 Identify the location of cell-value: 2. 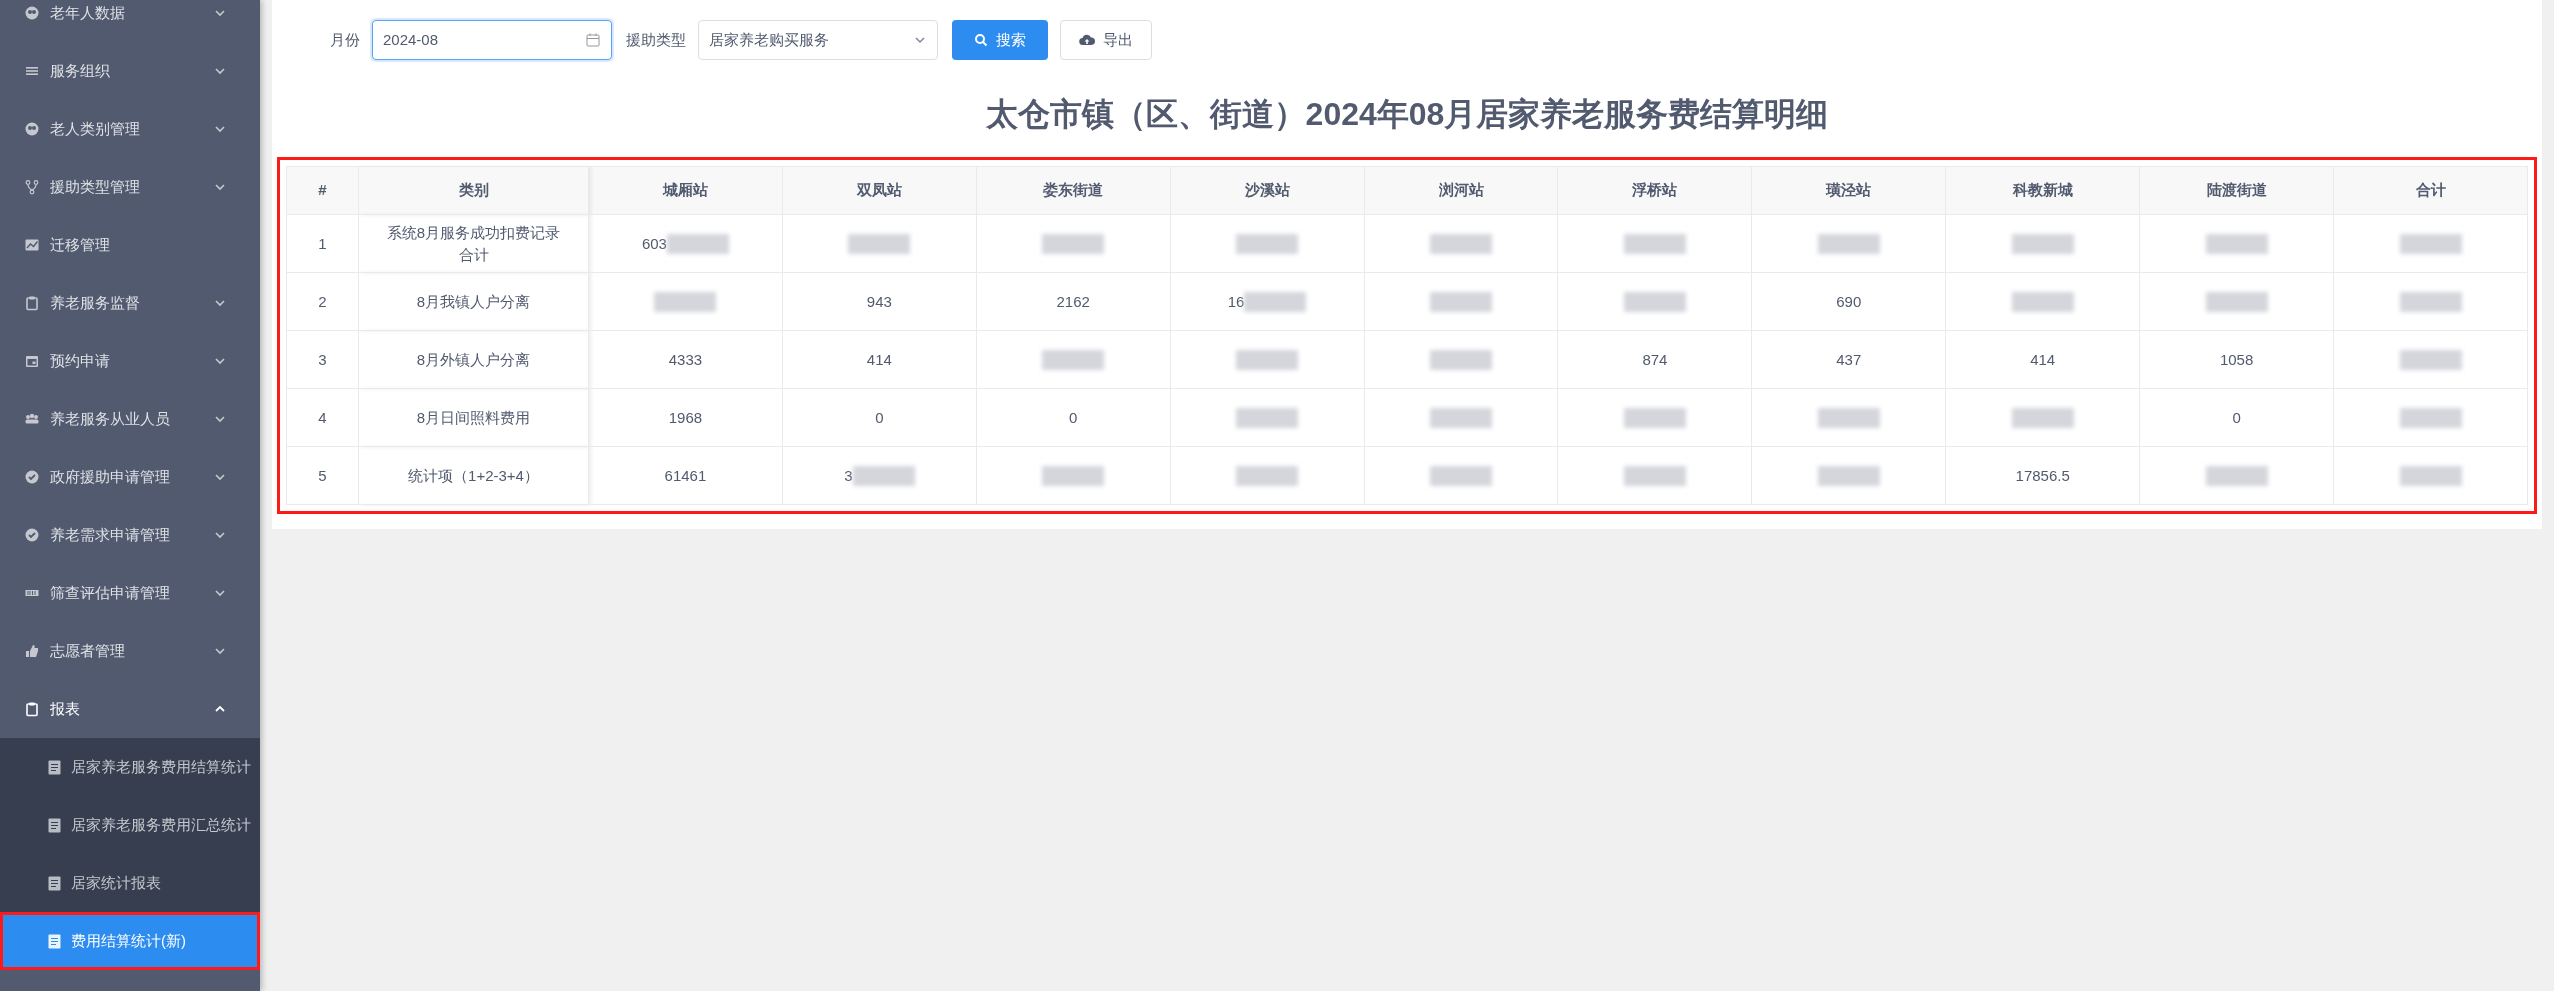
(322, 301).